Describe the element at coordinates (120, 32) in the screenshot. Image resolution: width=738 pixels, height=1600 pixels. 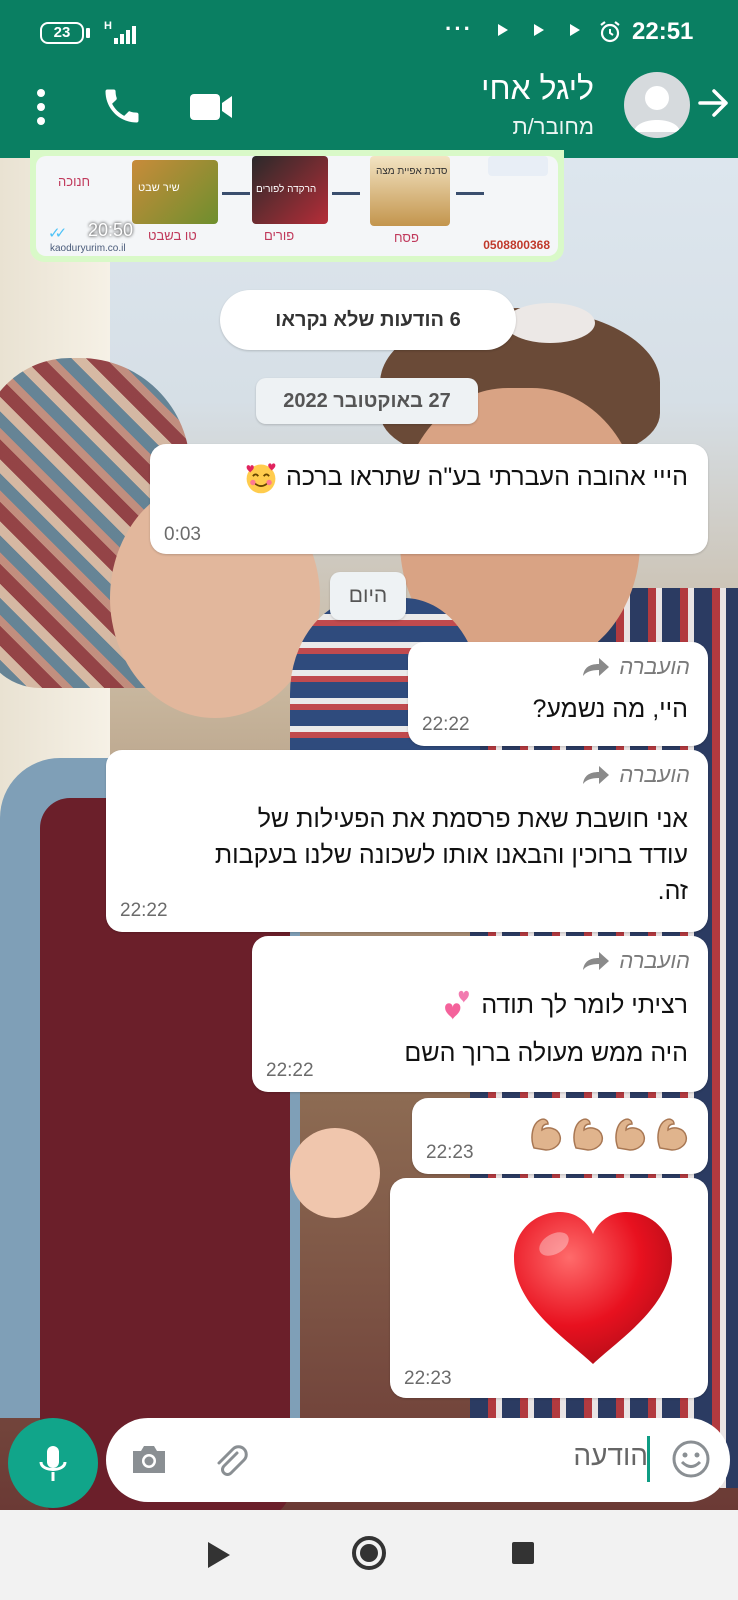
I see `signal-icon: H` at that location.